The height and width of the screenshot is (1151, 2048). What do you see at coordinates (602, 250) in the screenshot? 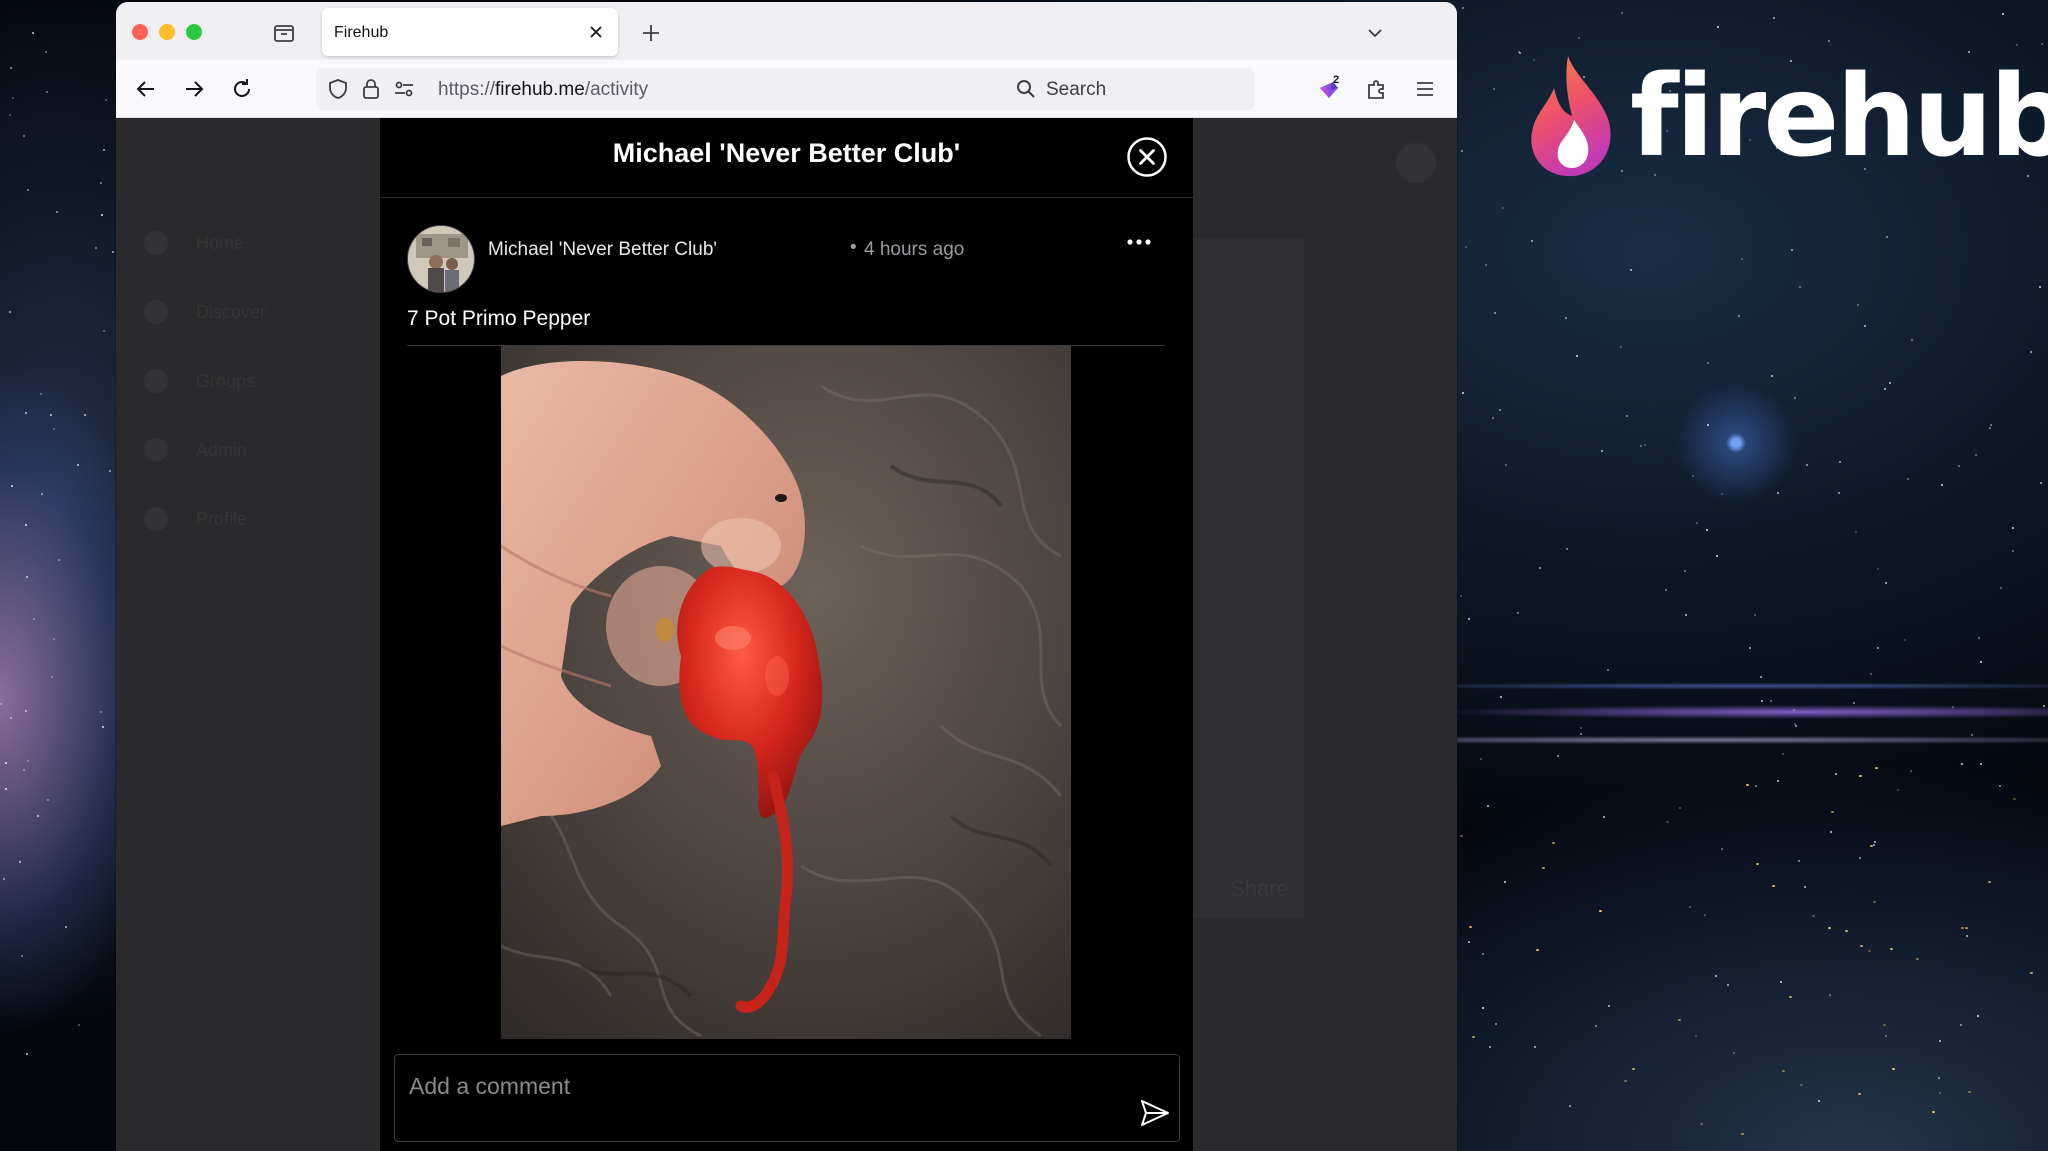
I see `post-author-name: Michael 'Never Better Club'` at bounding box center [602, 250].